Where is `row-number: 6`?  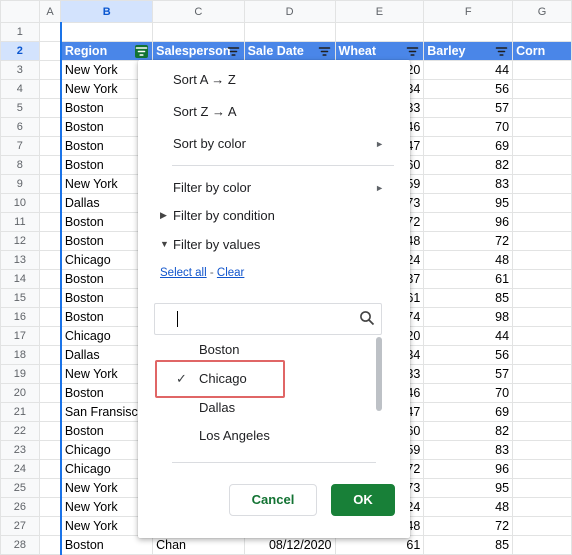
row-number: 6 is located at coordinates (20, 127).